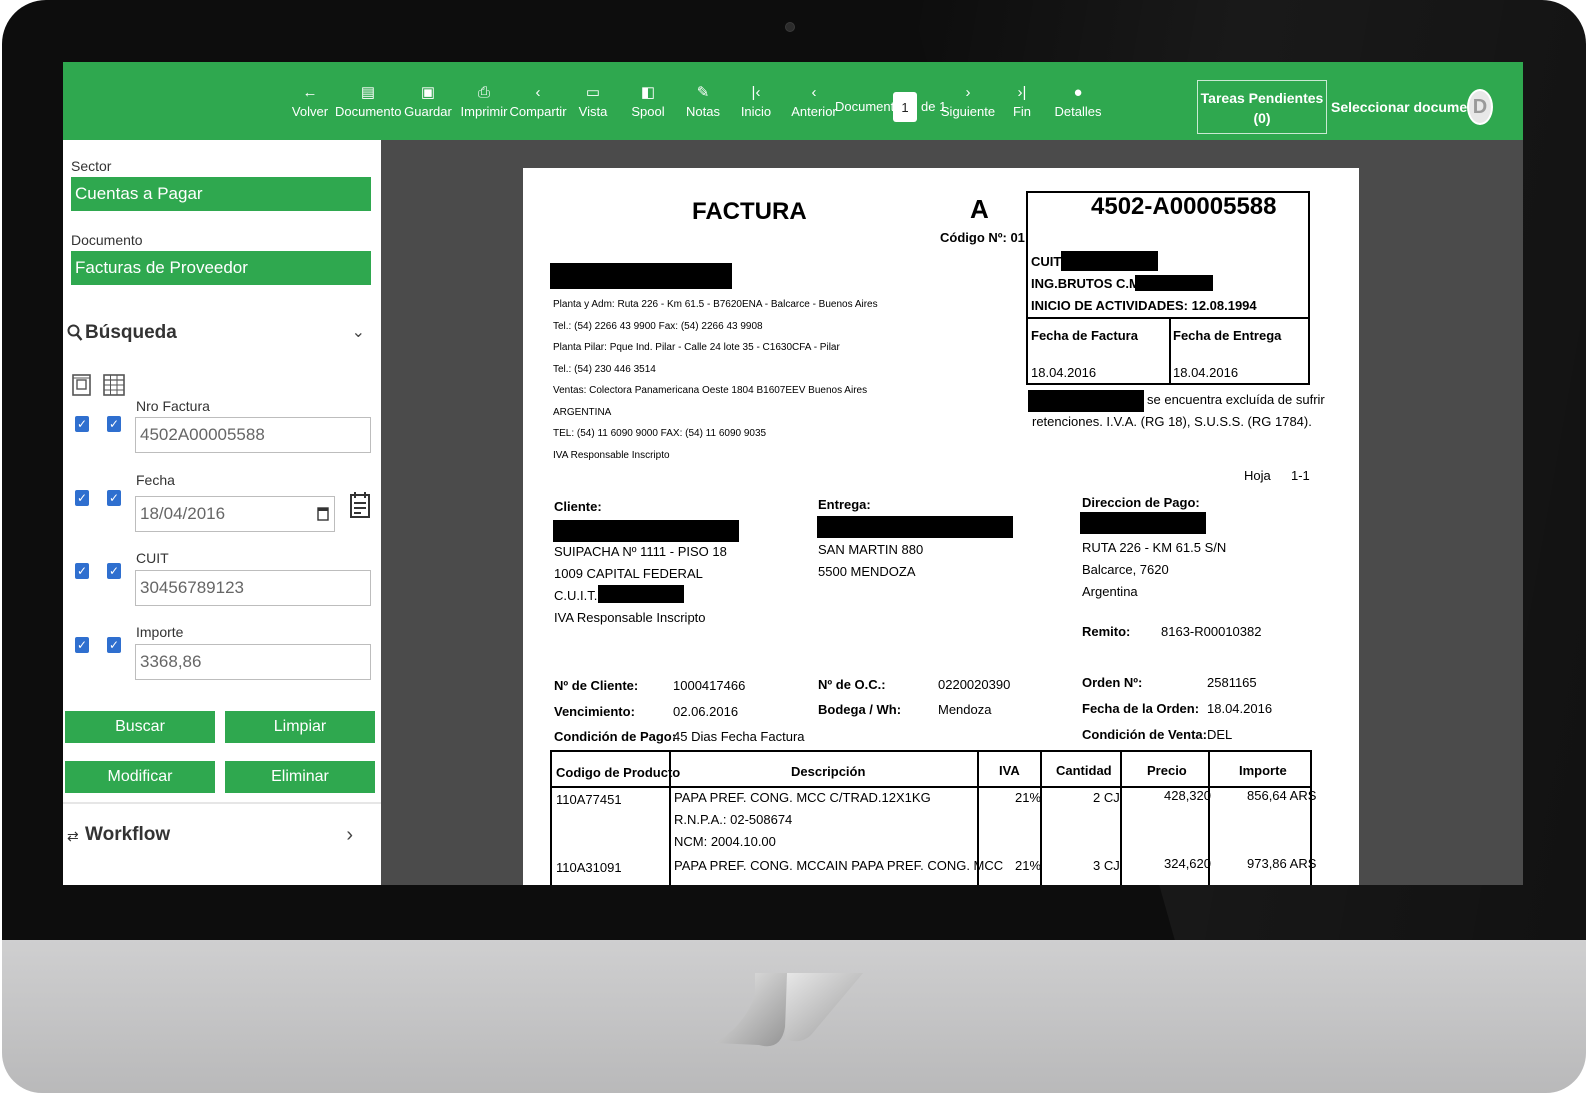 The width and height of the screenshot is (1588, 1093). I want to click on sector-label: Sector, so click(91, 166).